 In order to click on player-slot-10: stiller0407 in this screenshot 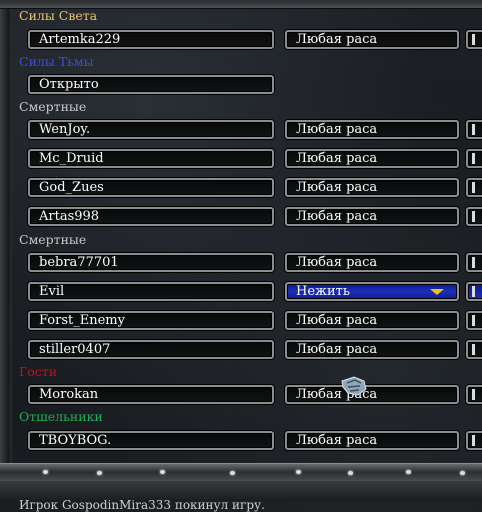, I will do `click(151, 349)`.